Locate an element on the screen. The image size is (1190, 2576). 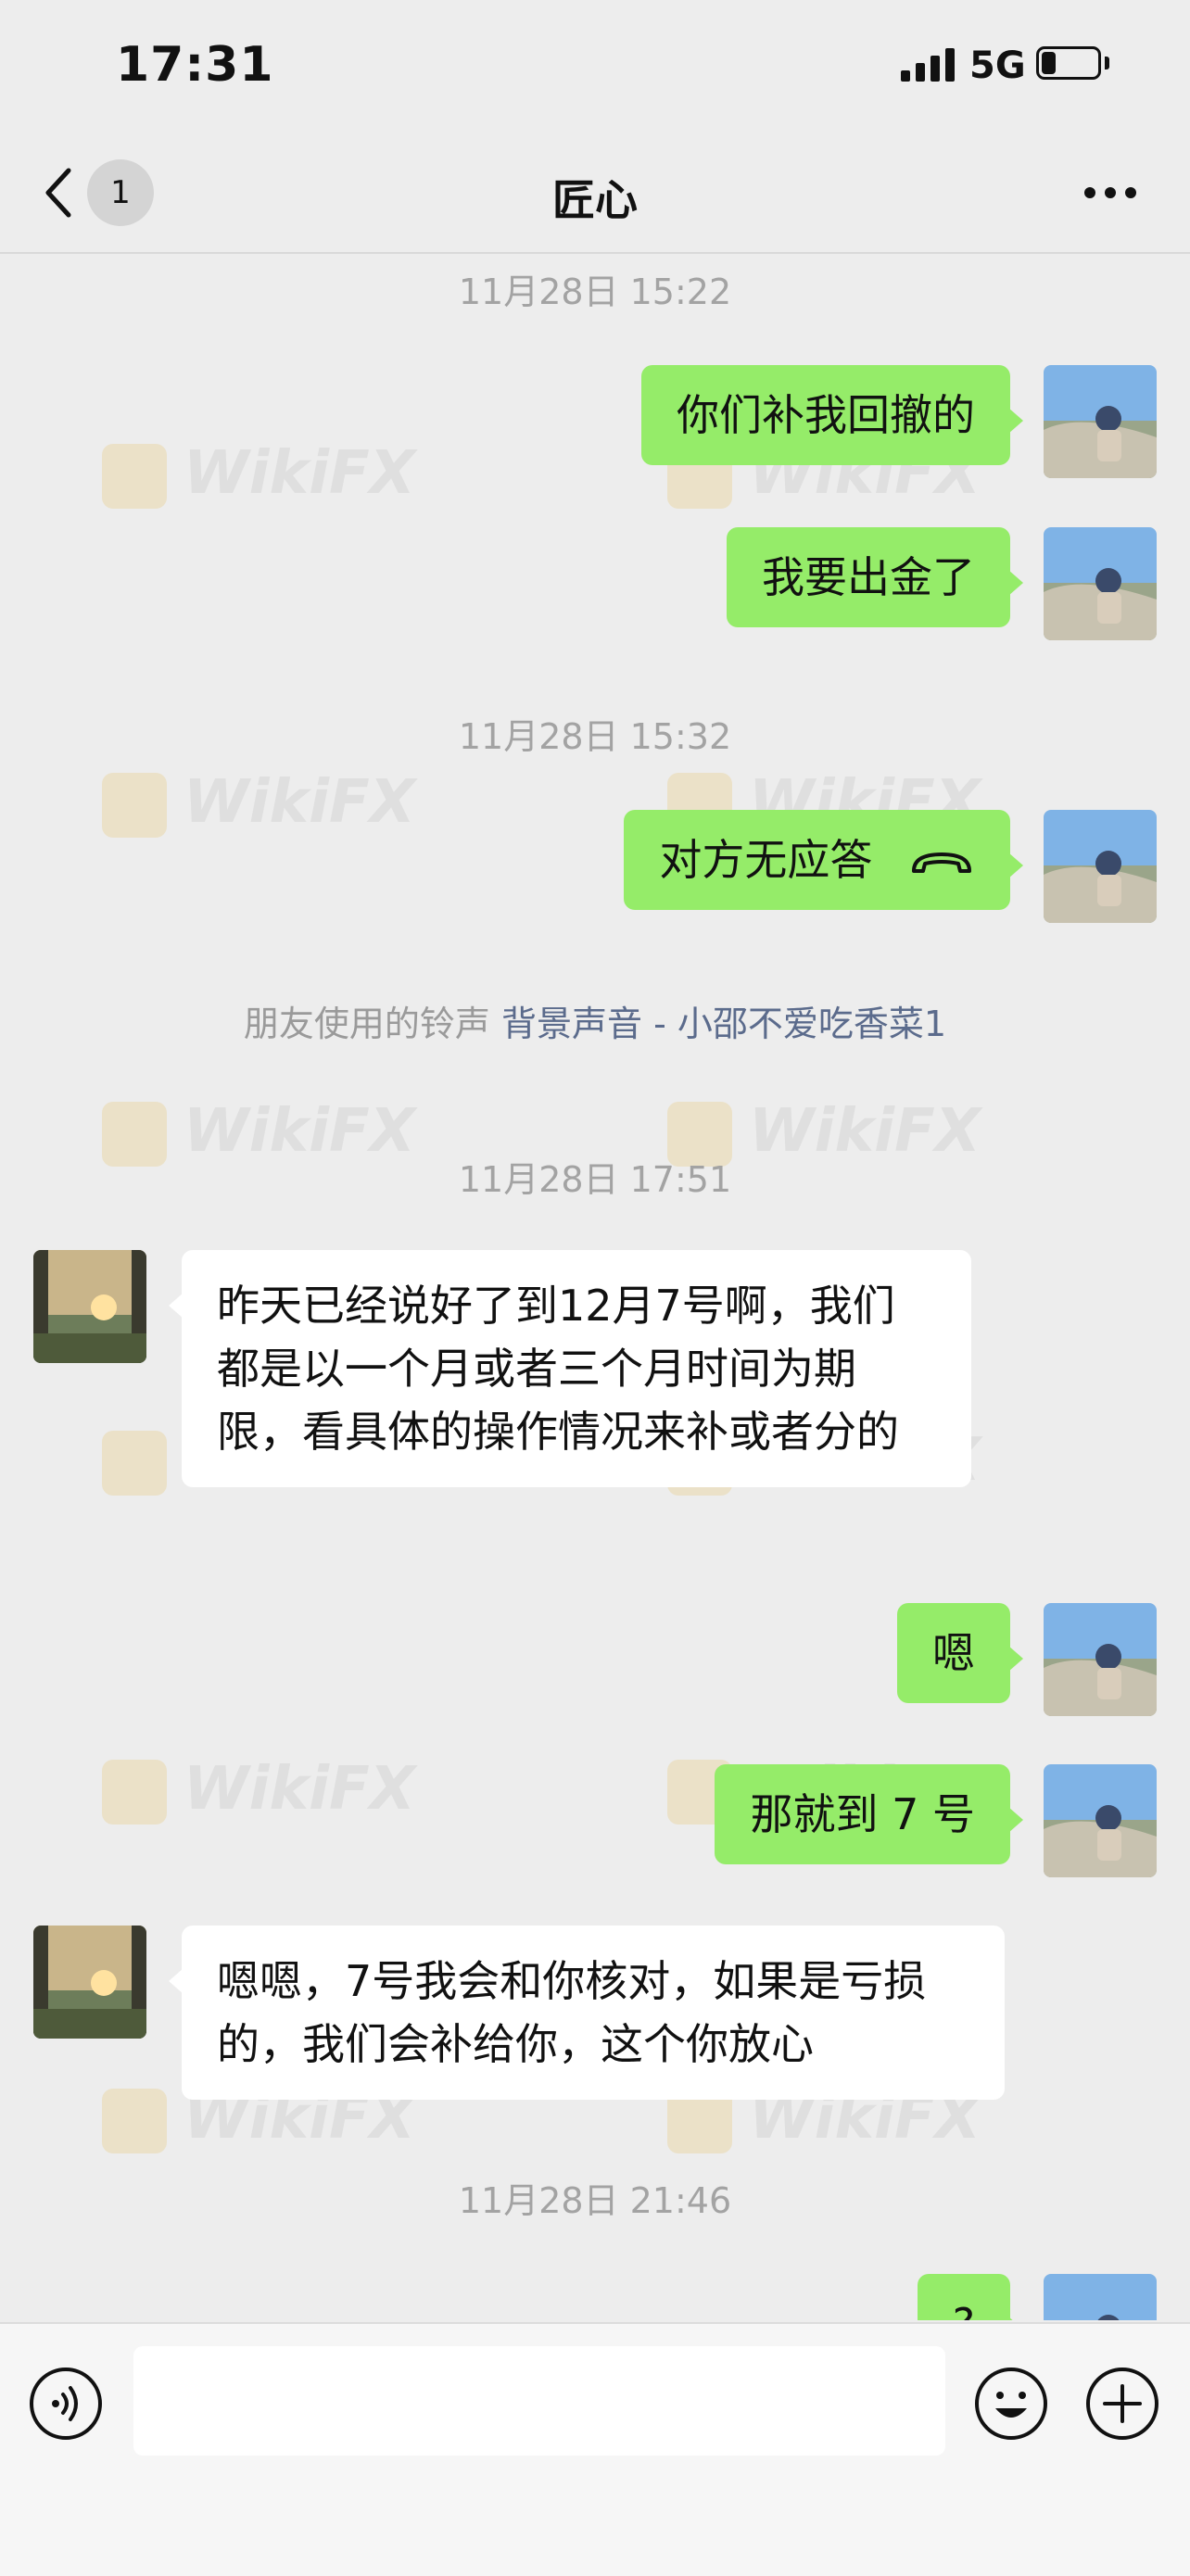
message-bubble-sent: 嗯 is located at coordinates (960, 1653).